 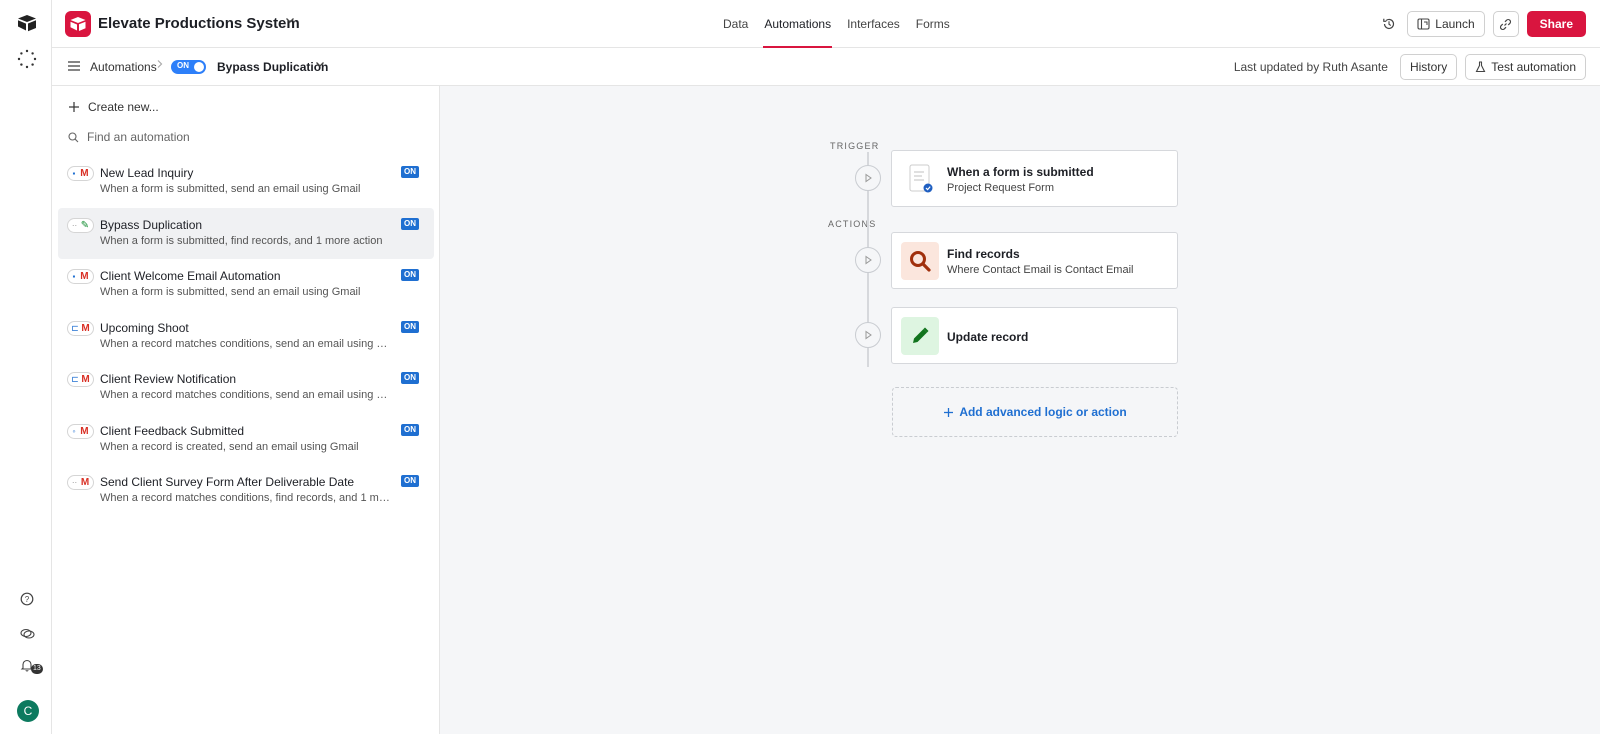 I want to click on revision-history-icon, so click(x=1389, y=24).